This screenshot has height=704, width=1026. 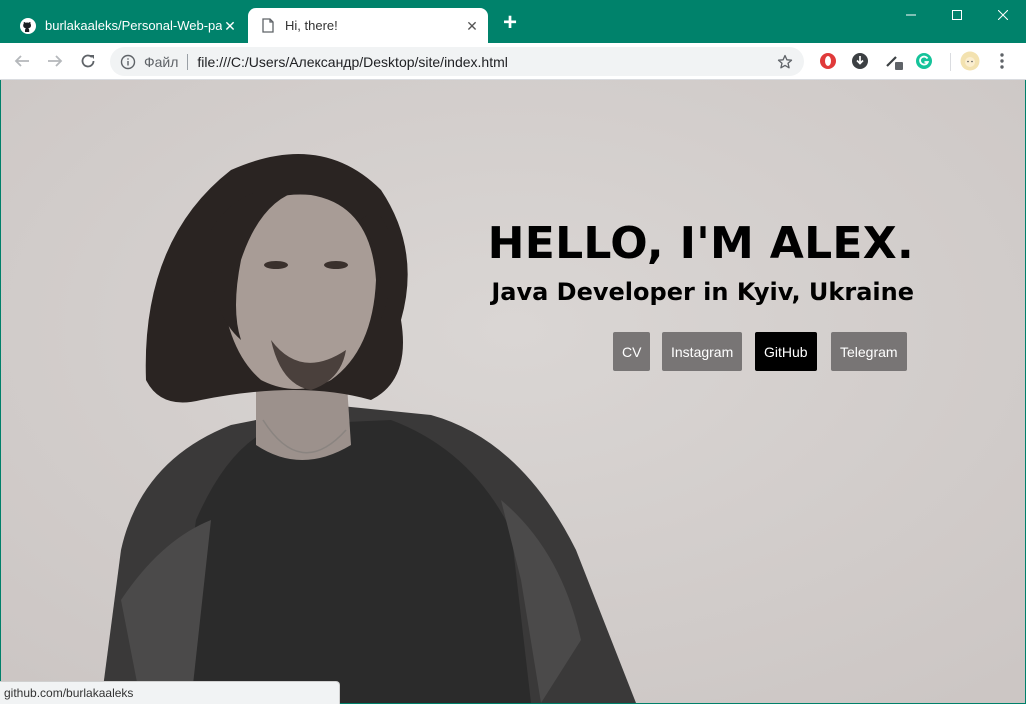 What do you see at coordinates (28, 25) in the screenshot?
I see `github-icon` at bounding box center [28, 25].